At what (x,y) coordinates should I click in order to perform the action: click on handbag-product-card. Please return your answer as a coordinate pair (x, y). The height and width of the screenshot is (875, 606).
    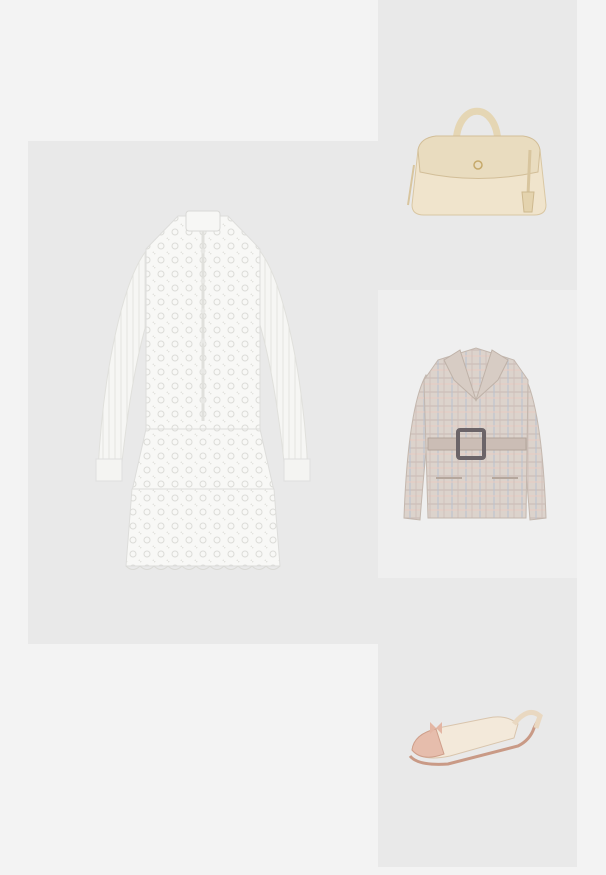
    Looking at the image, I should click on (477, 145).